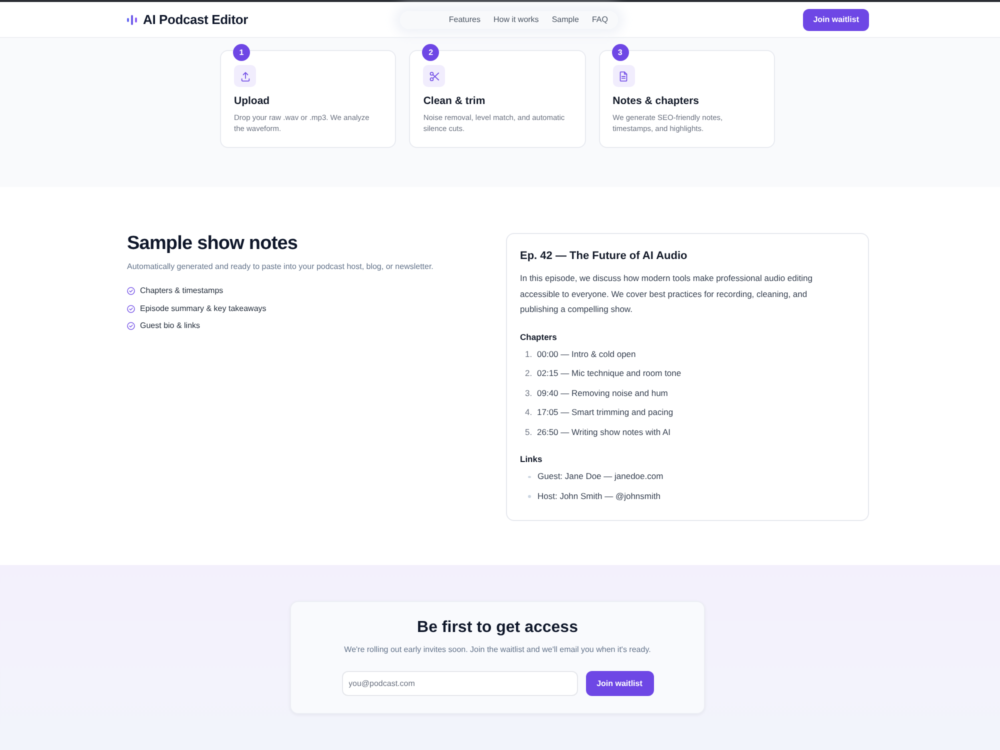  Describe the element at coordinates (529, 373) in the screenshot. I see `list-number: 2.` at that location.